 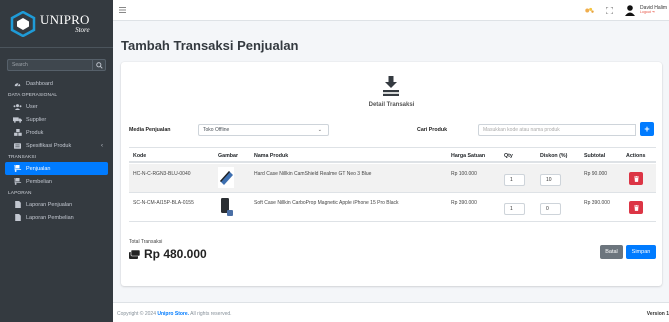 What do you see at coordinates (391, 105) in the screenshot?
I see `section-title: Detail Transaksi` at bounding box center [391, 105].